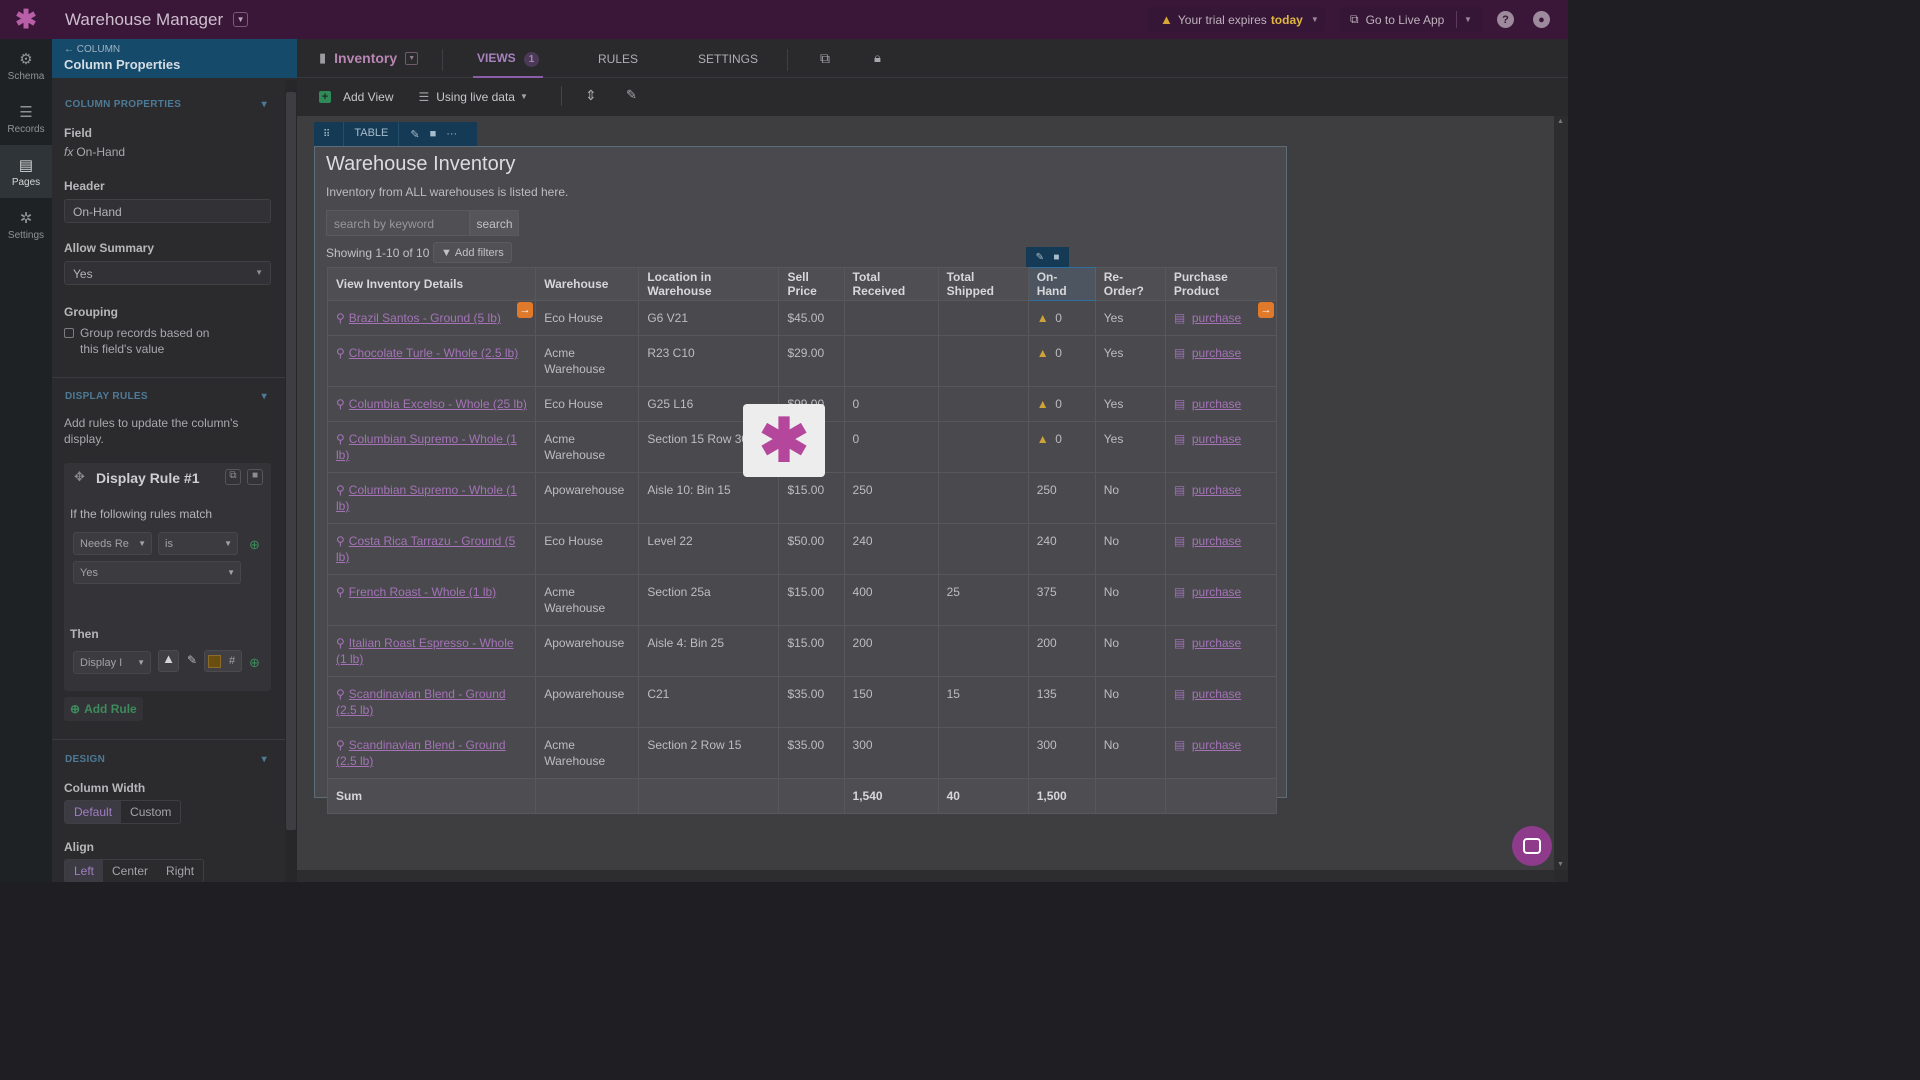  I want to click on plus-icon: +, so click(325, 96).